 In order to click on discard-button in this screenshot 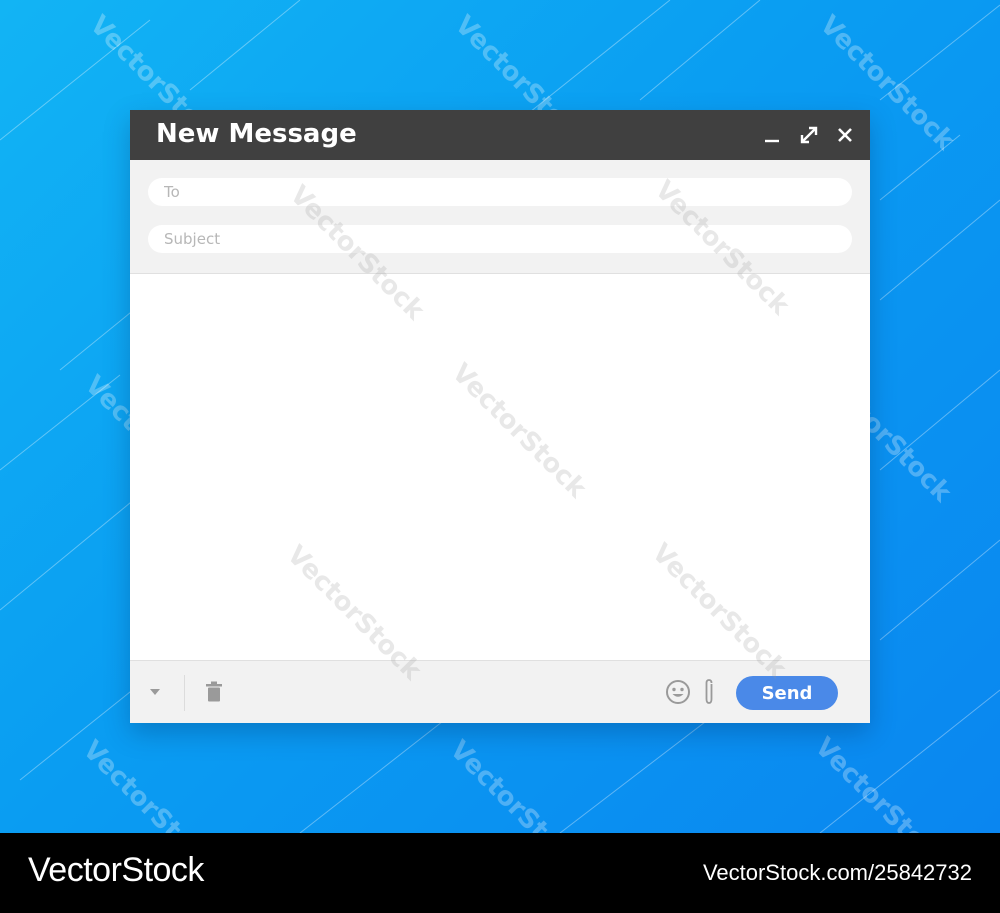, I will do `click(214, 694)`.